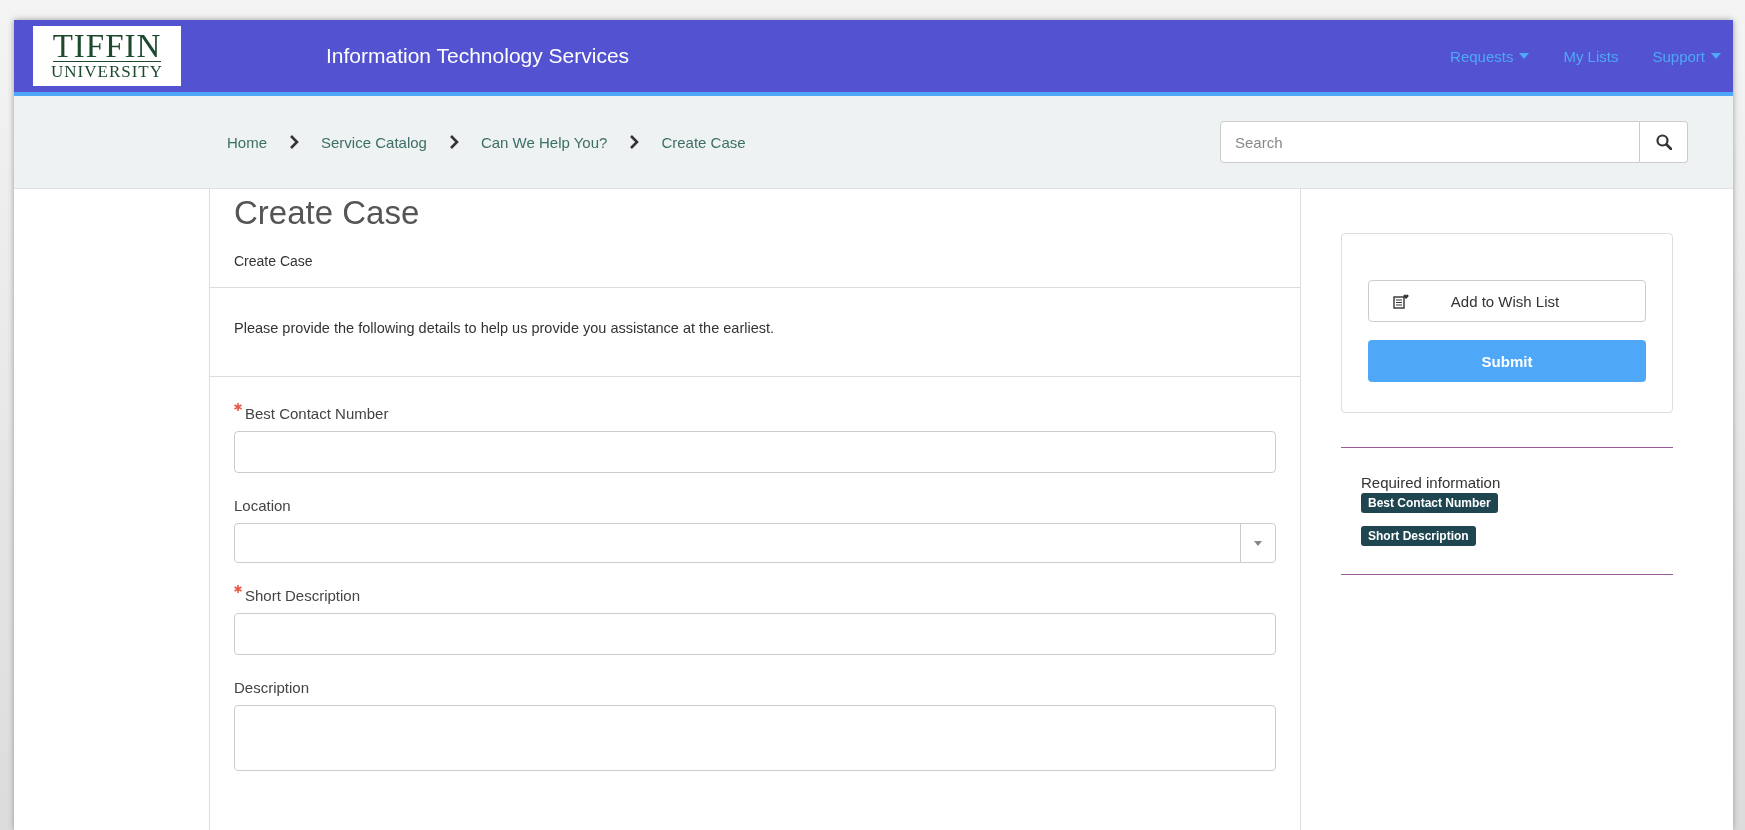  Describe the element at coordinates (755, 543) in the screenshot. I see `select-field` at that location.